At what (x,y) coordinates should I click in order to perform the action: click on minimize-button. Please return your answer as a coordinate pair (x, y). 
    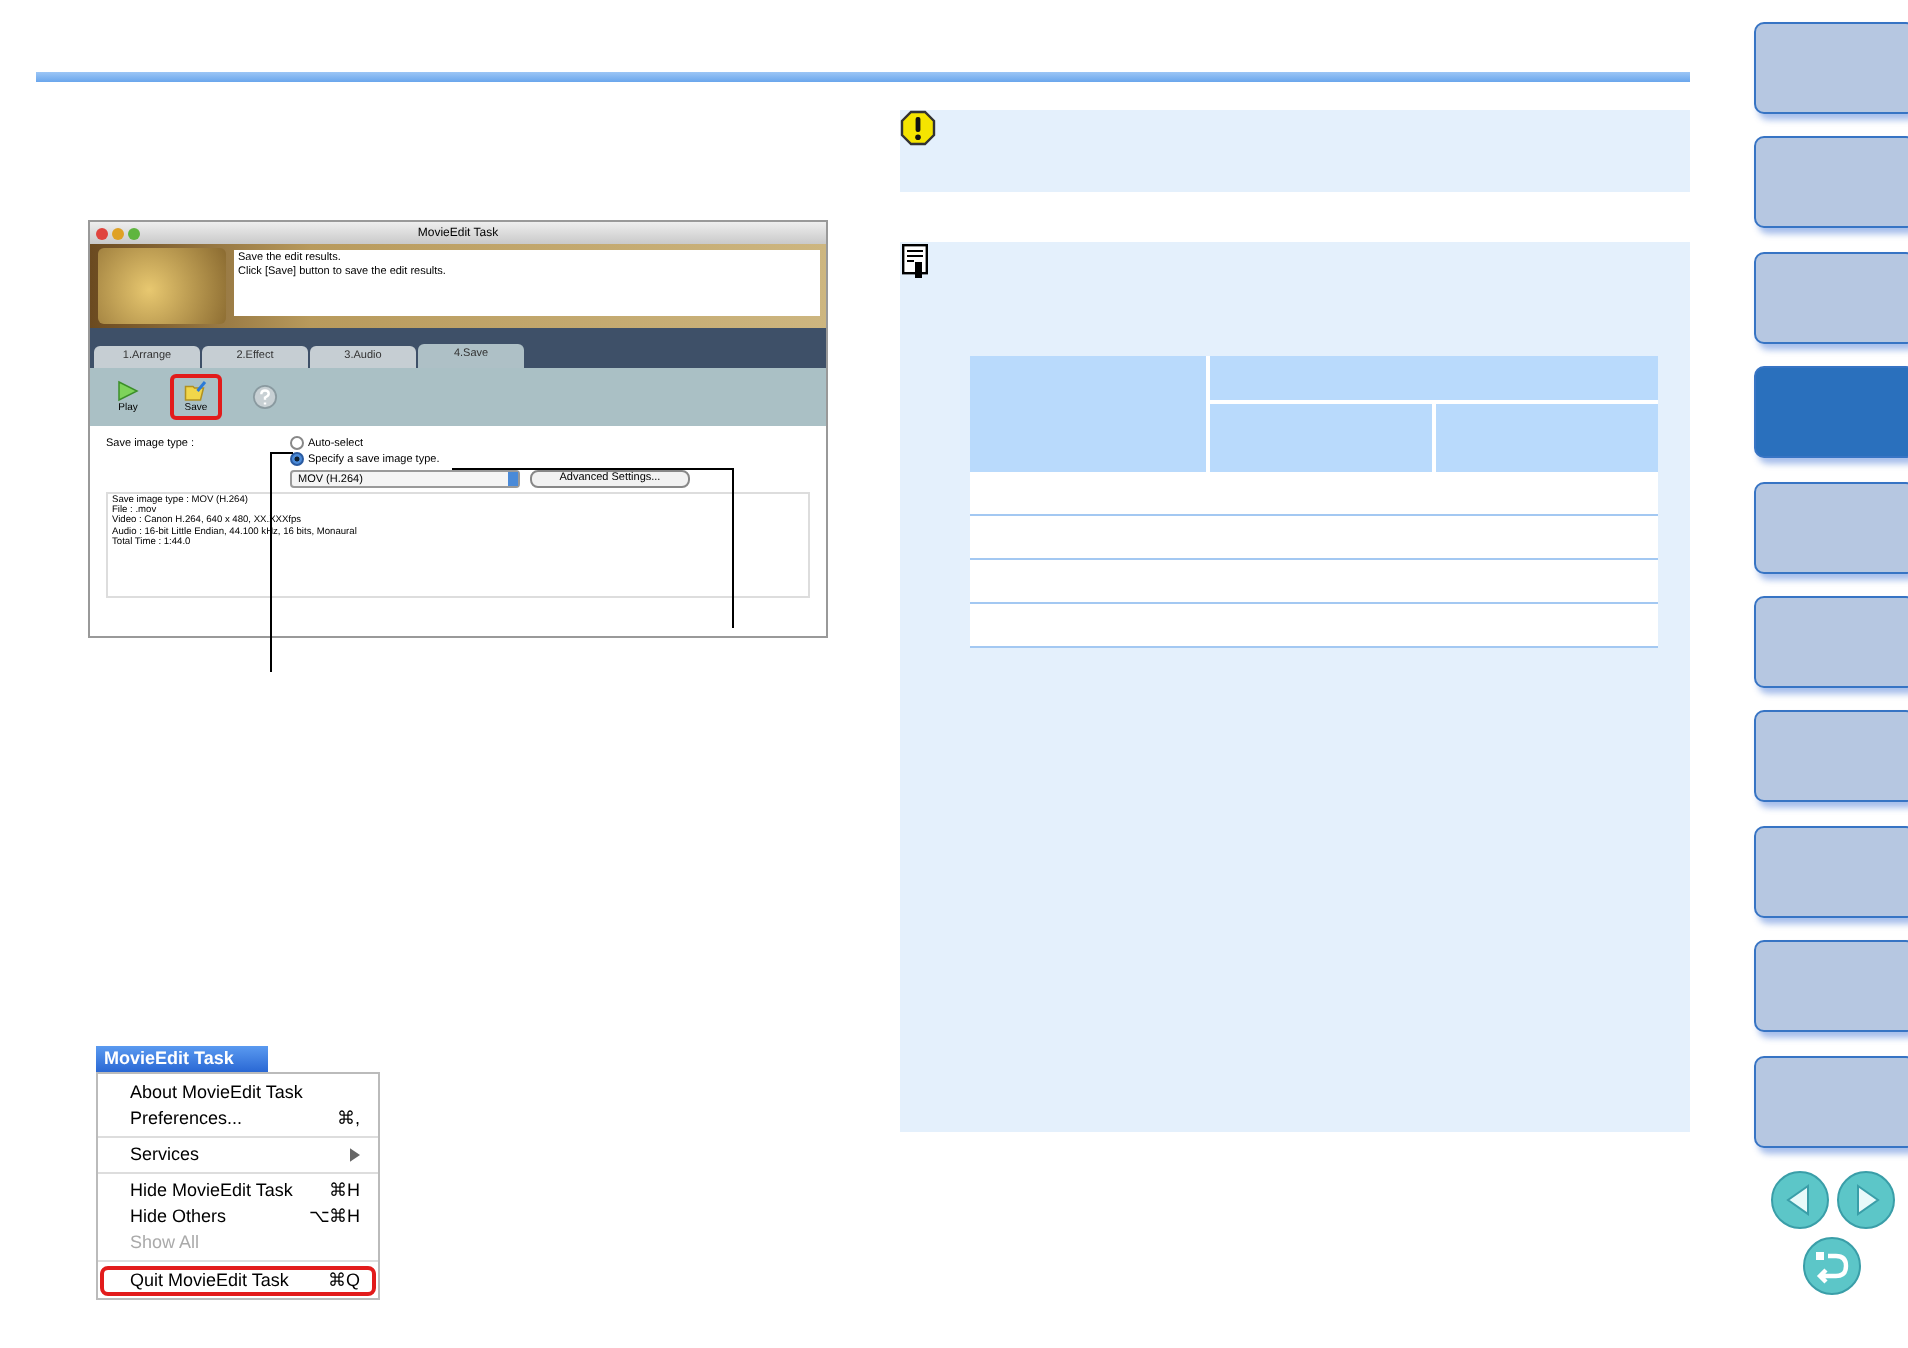
    Looking at the image, I should click on (118, 233).